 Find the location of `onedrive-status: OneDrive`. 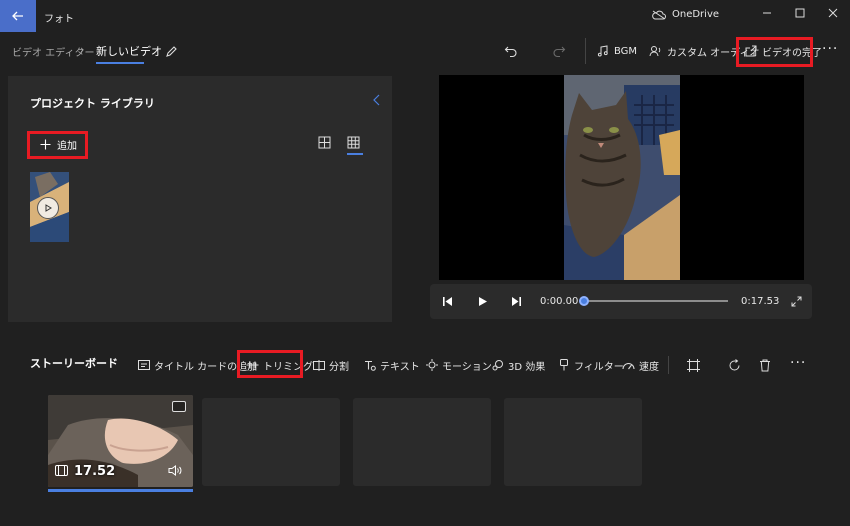

onedrive-status: OneDrive is located at coordinates (685, 14).